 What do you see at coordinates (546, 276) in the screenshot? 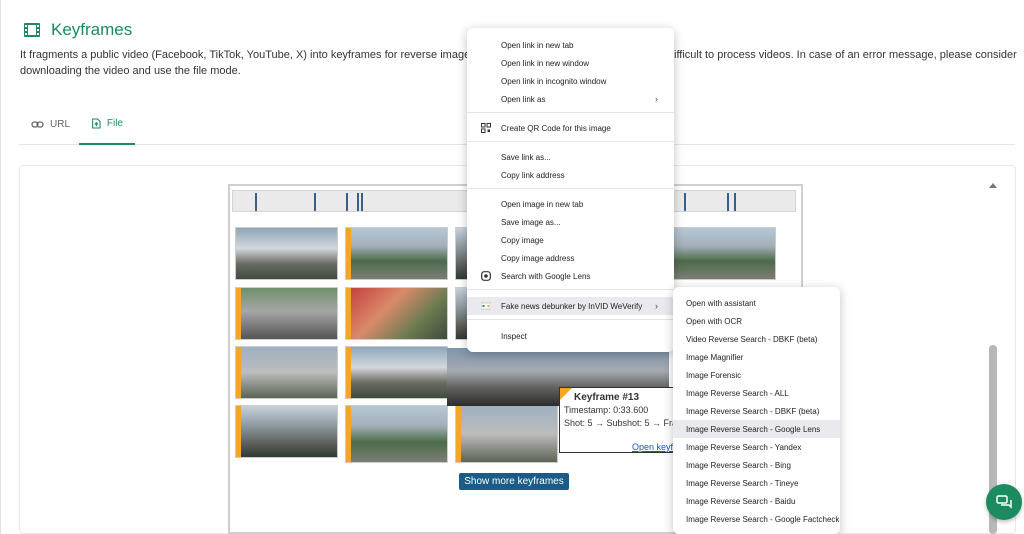
I see `menu-item-label: Search with Google Lens` at bounding box center [546, 276].